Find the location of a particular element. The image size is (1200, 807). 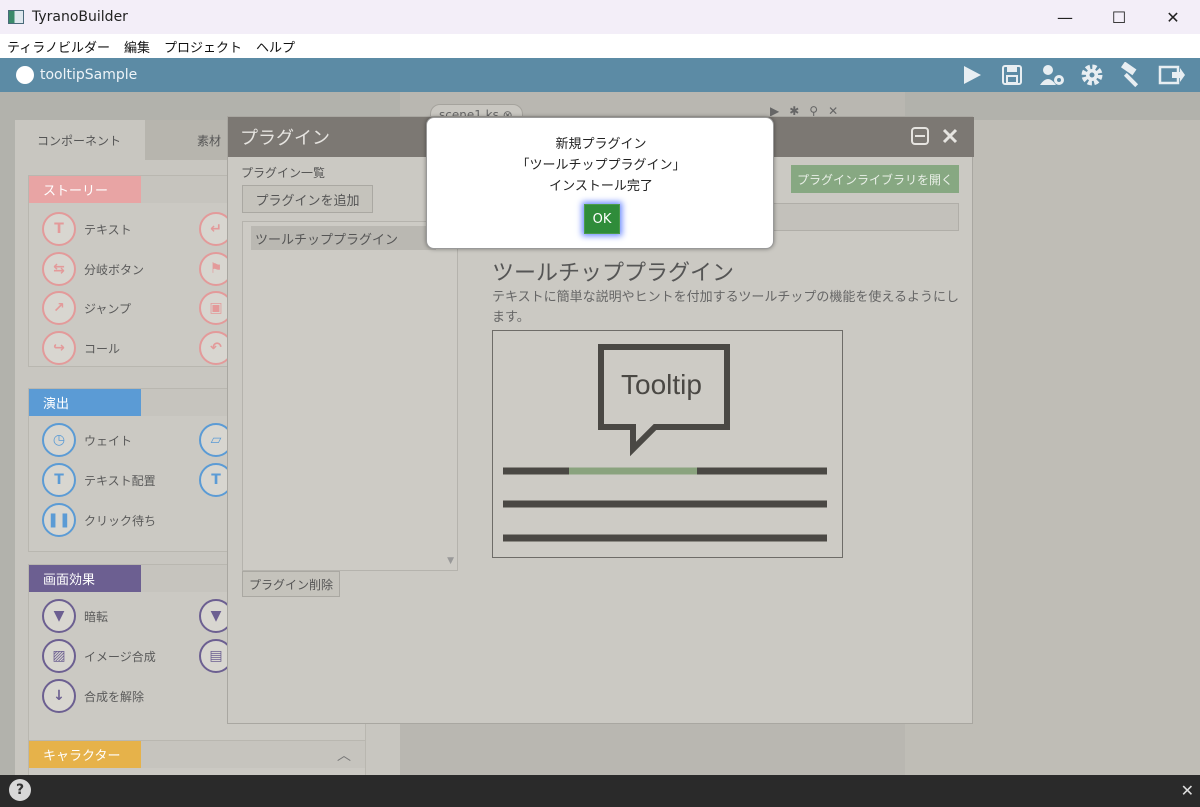

component-call: ↪ コール is located at coordinates (81, 348).